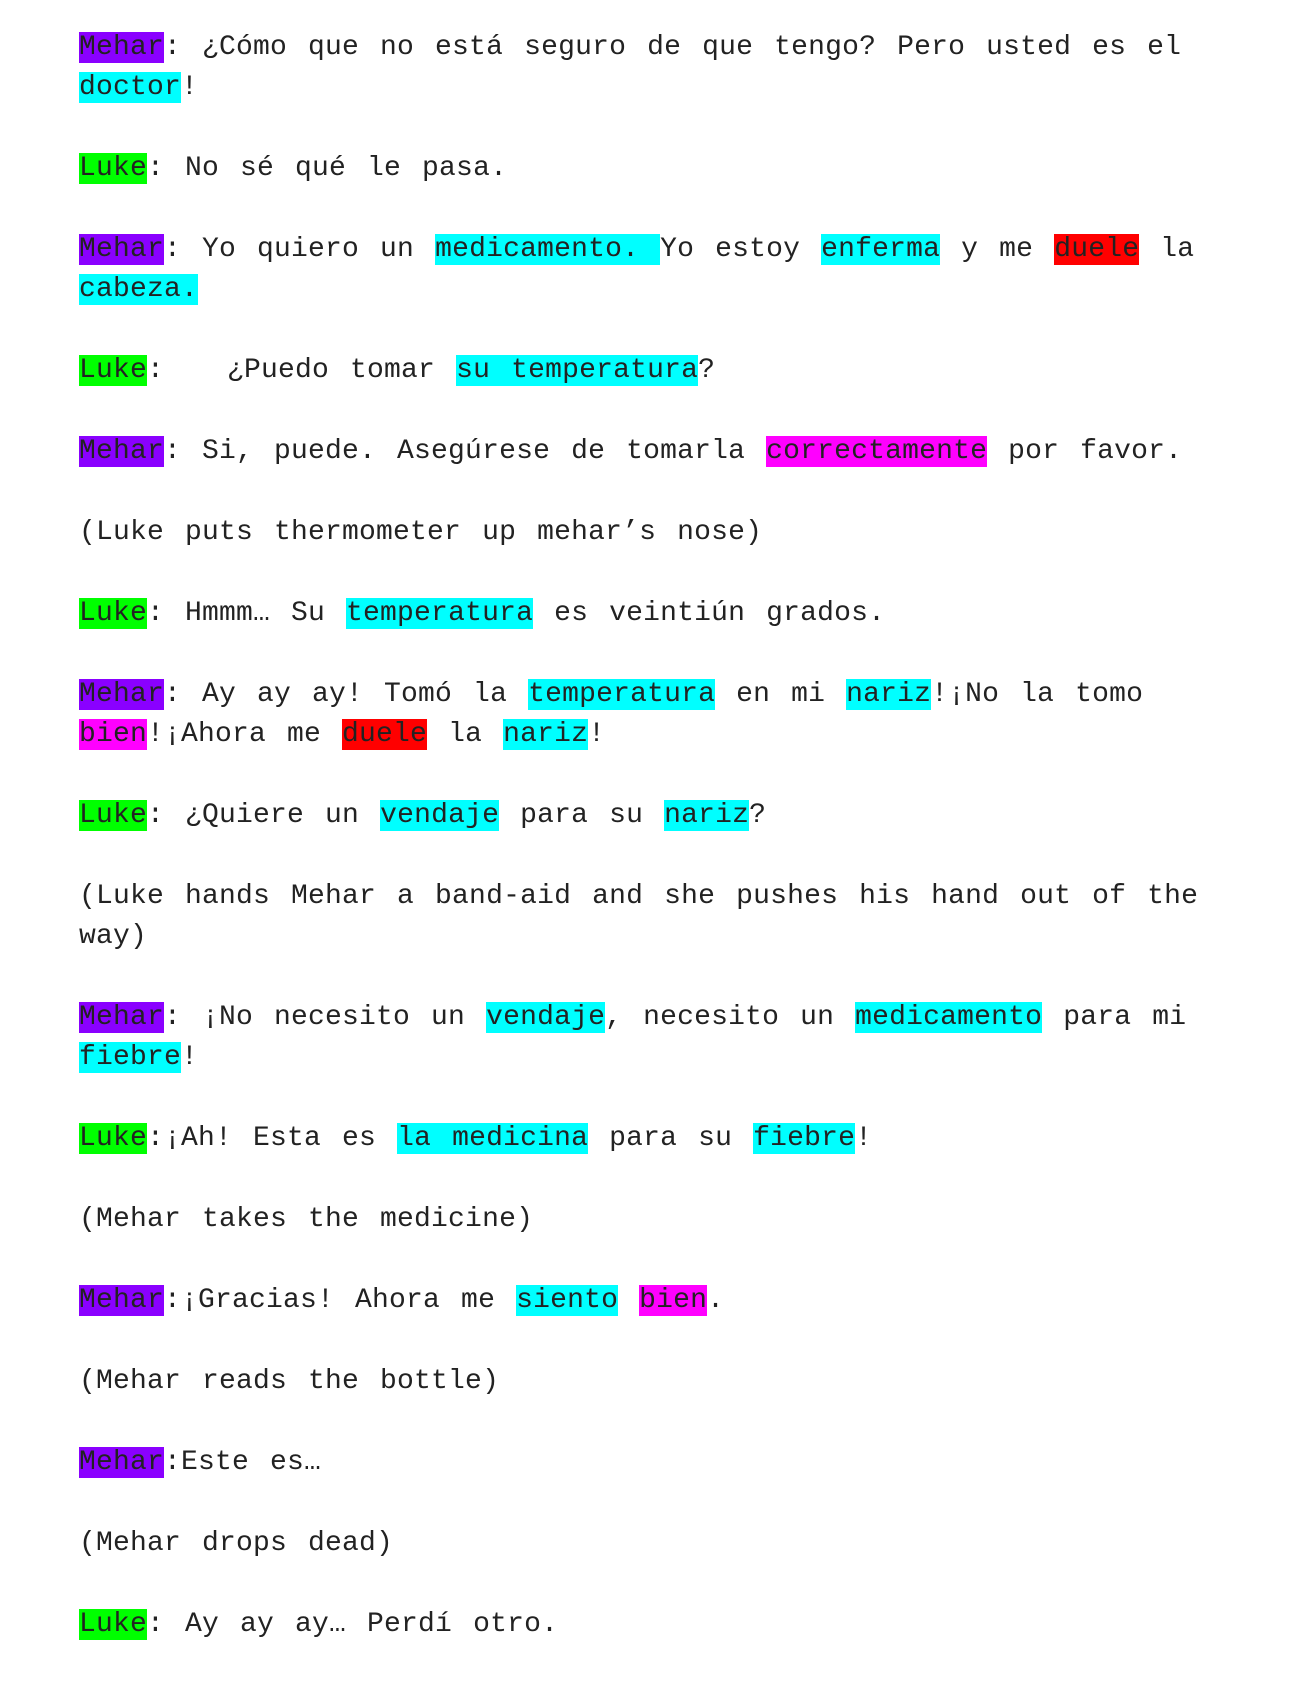 The height and width of the screenshot is (1706, 1297). Describe the element at coordinates (245, 734) in the screenshot. I see `line-text: !¡Ahora me` at that location.